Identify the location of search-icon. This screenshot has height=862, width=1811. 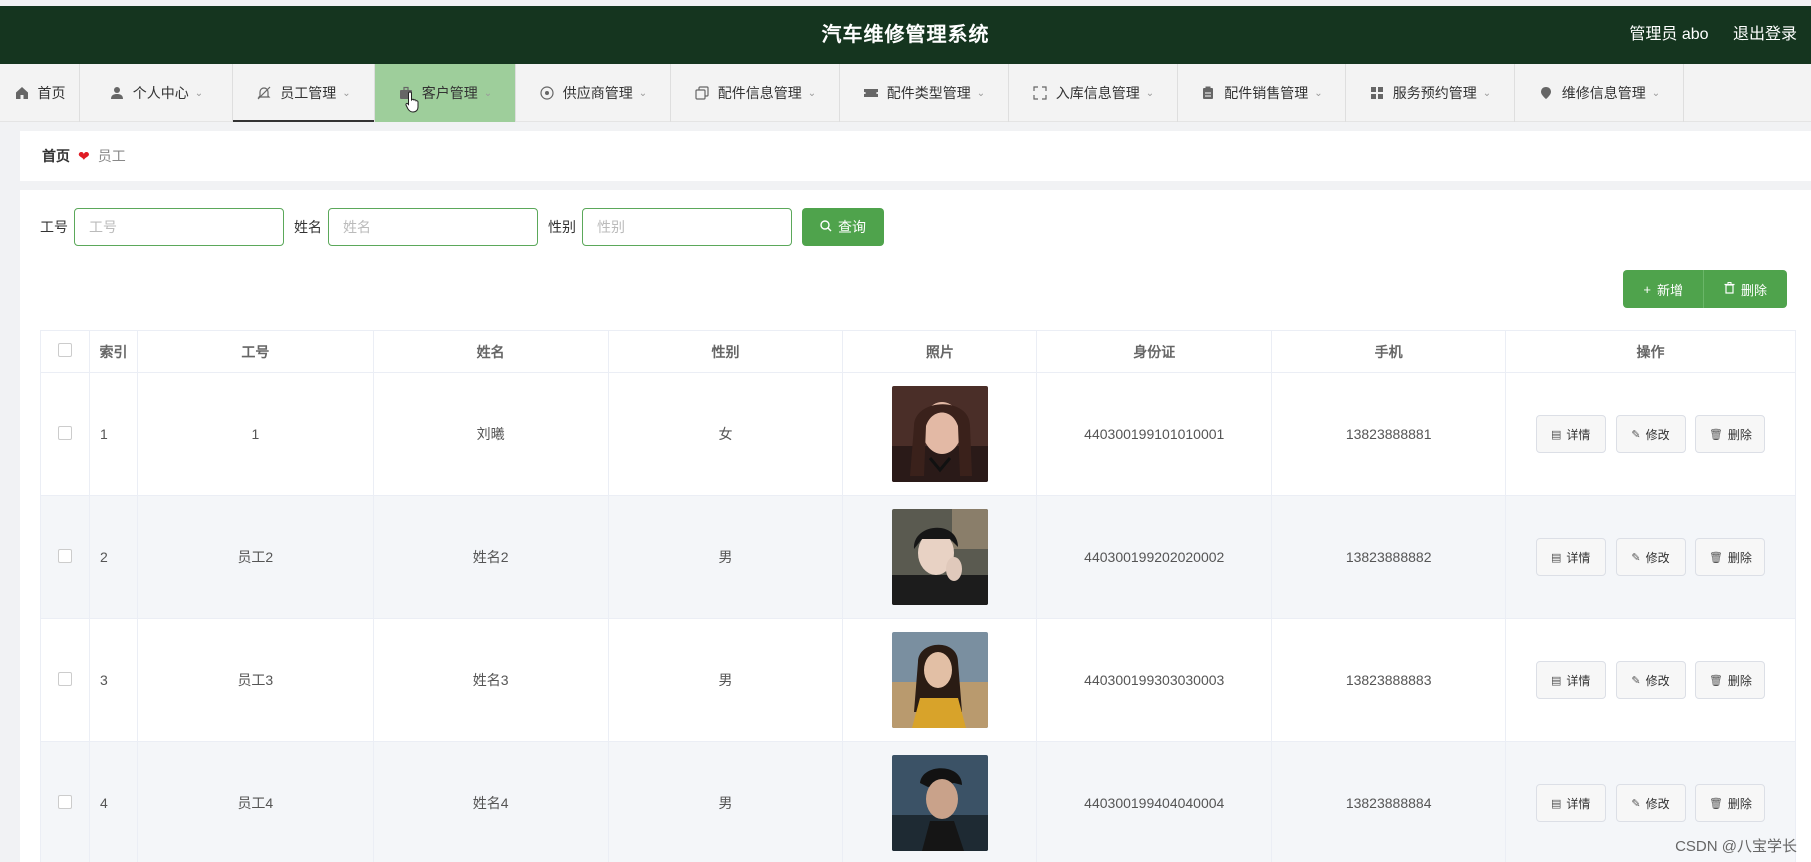
(826, 227).